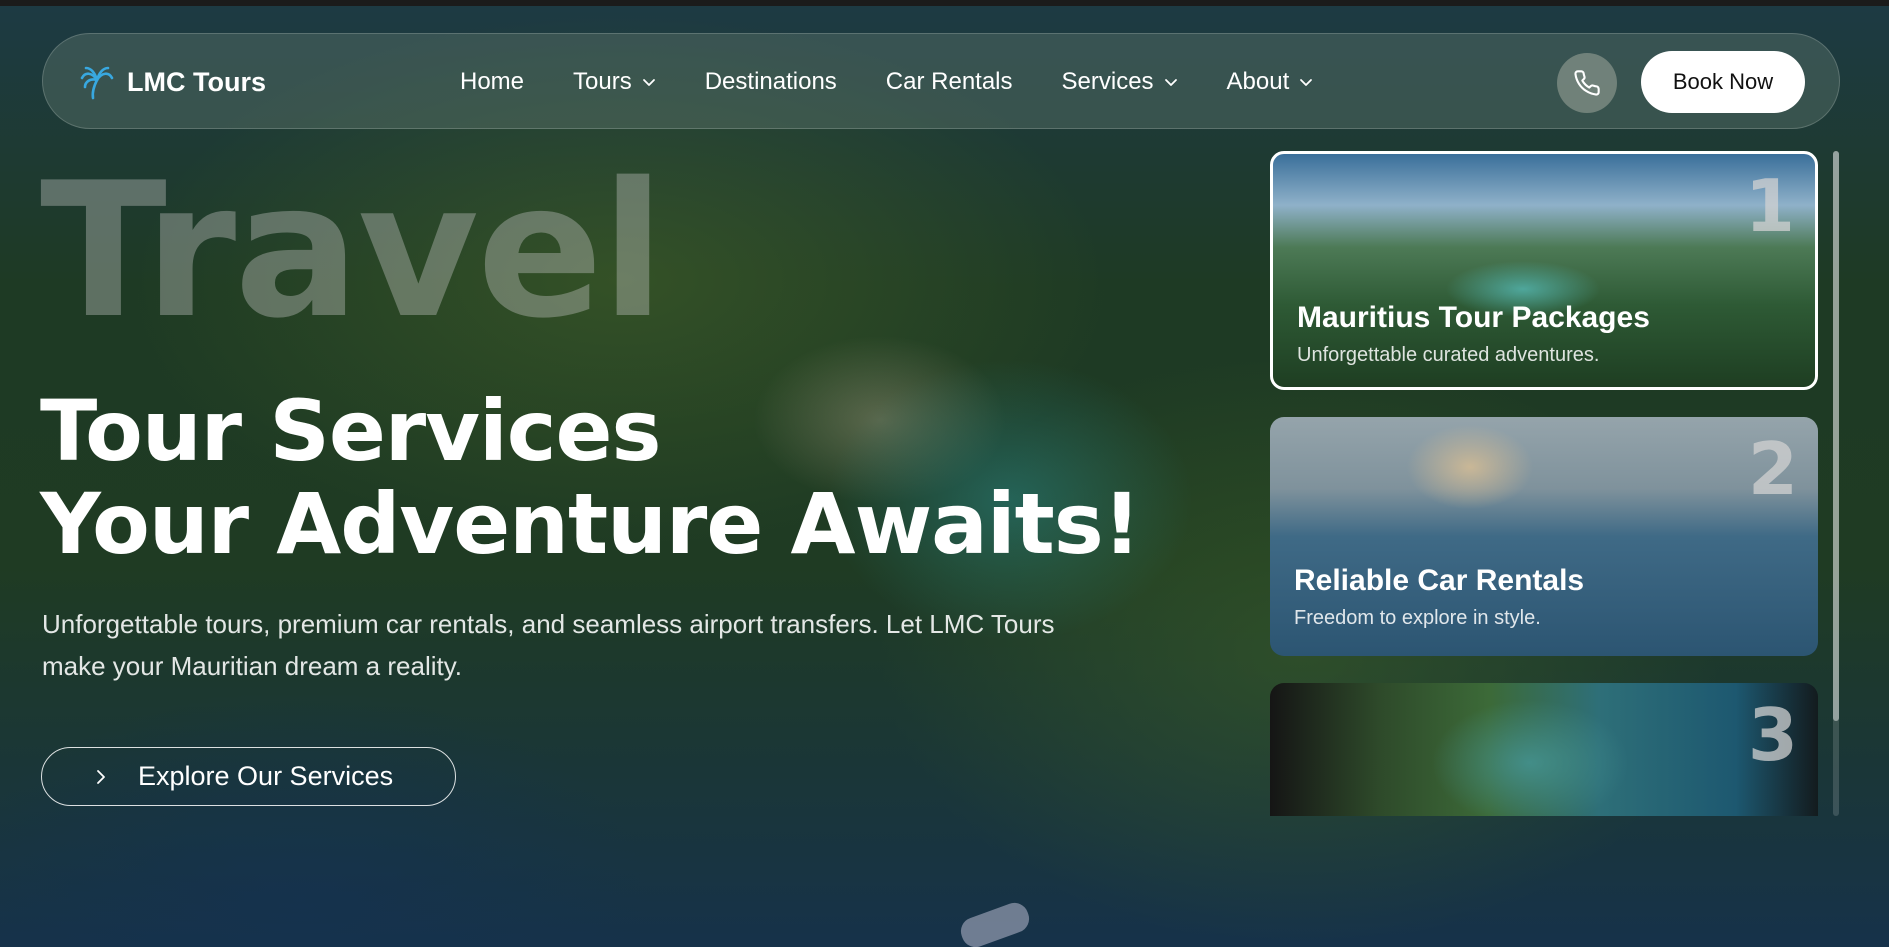 Image resolution: width=1889 pixels, height=947 pixels. I want to click on nav-link-home: Home, so click(492, 82).